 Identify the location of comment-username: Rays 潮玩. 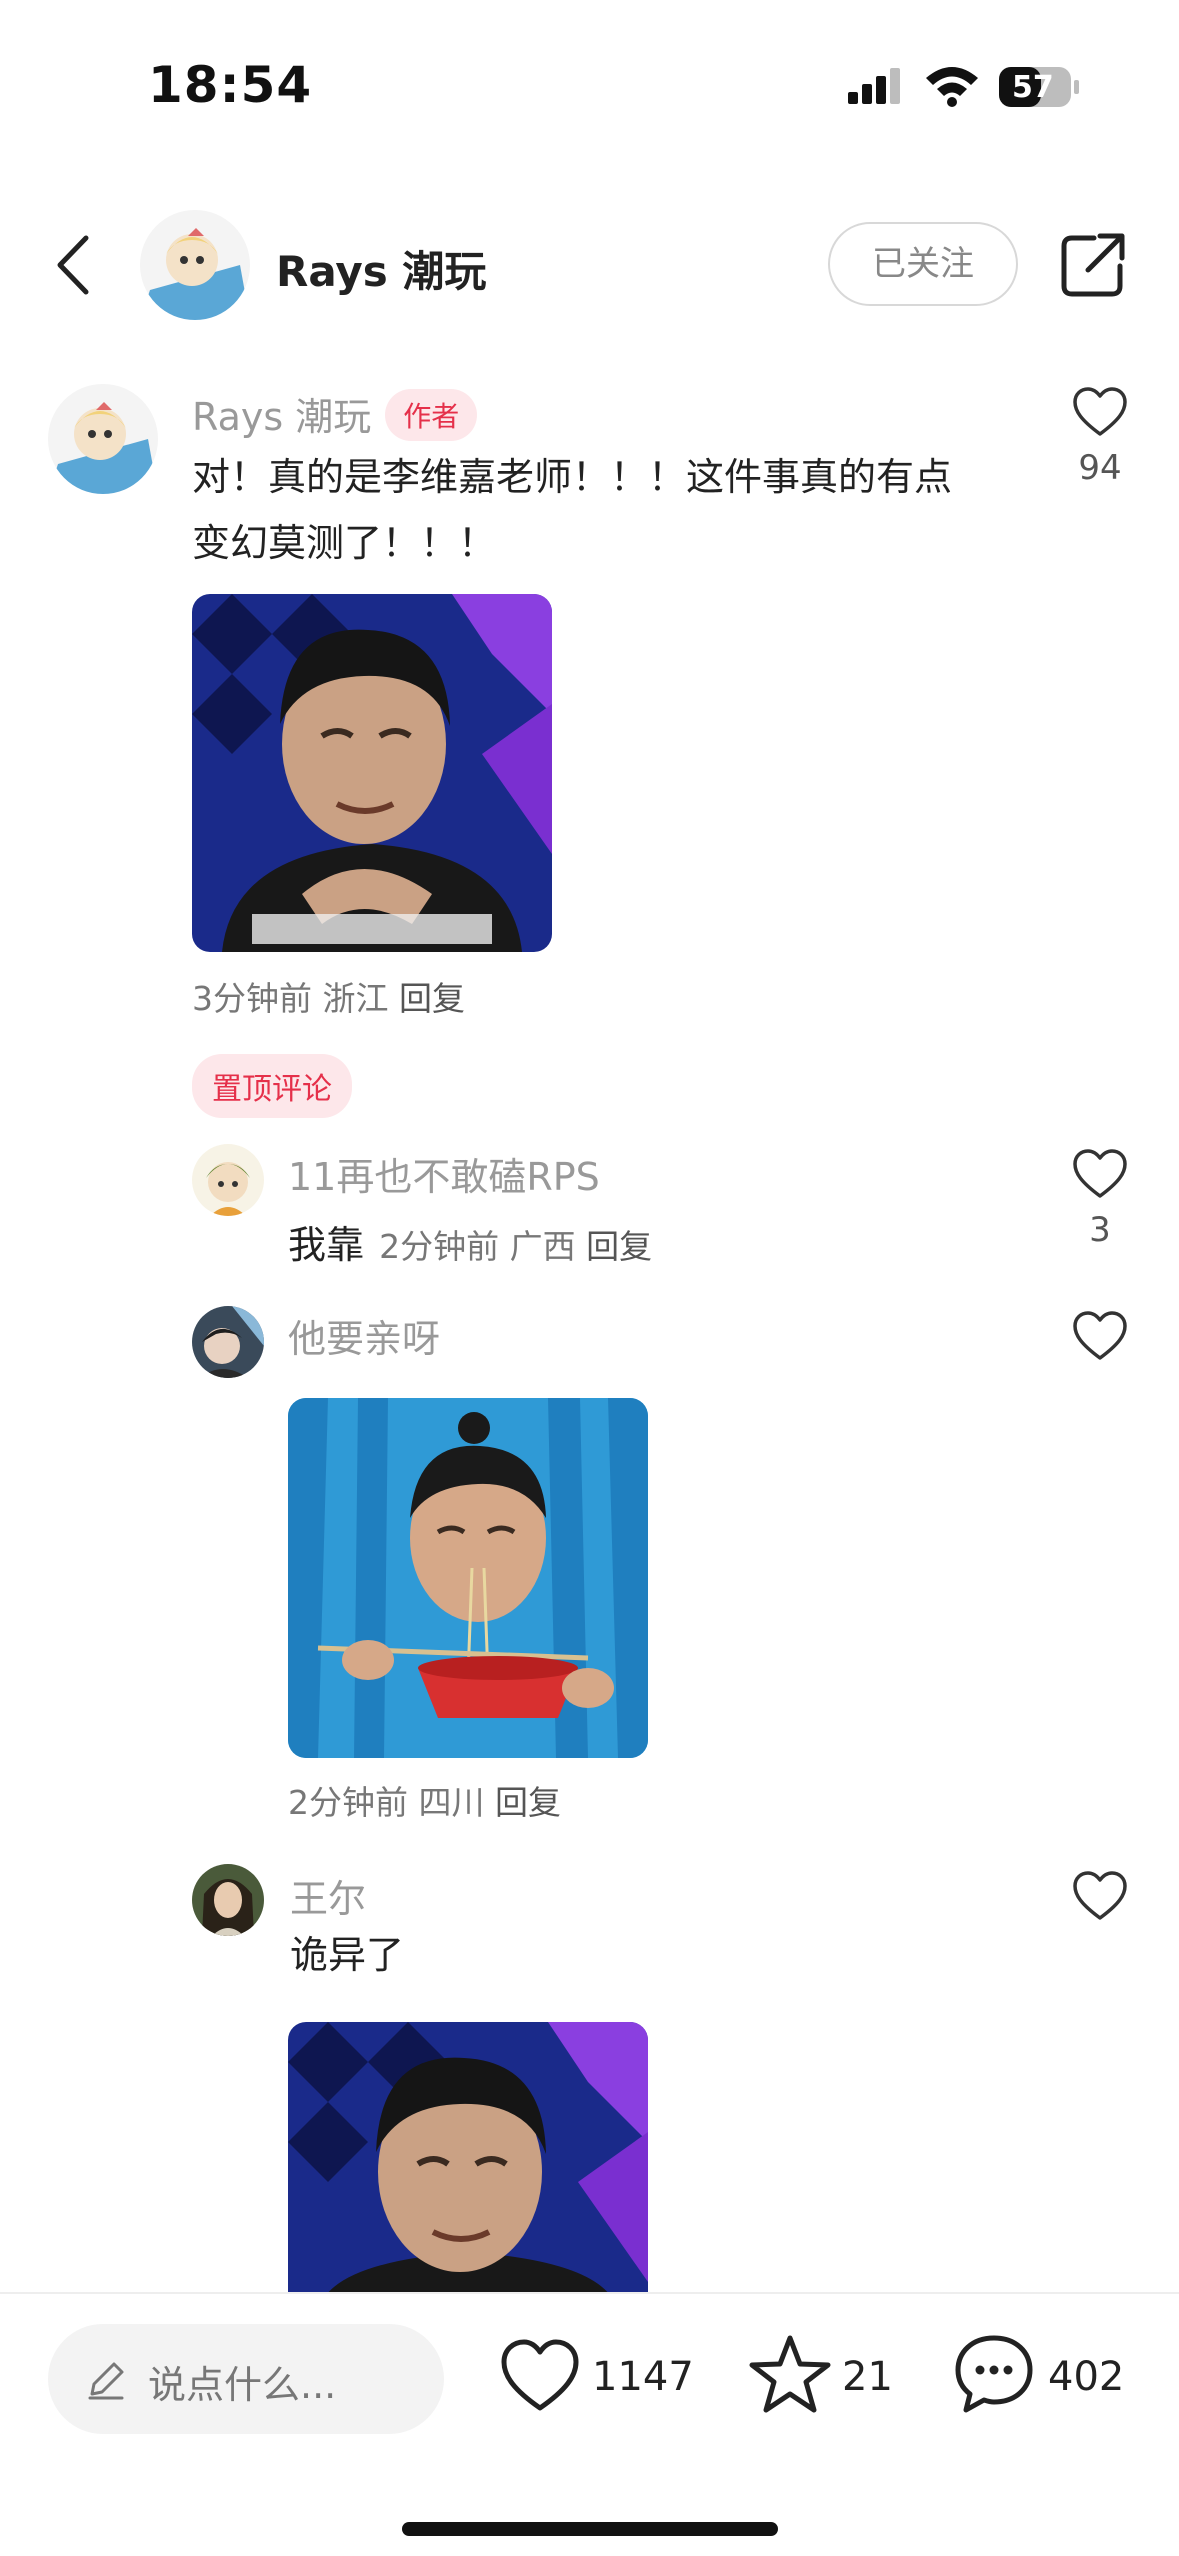
(281, 417).